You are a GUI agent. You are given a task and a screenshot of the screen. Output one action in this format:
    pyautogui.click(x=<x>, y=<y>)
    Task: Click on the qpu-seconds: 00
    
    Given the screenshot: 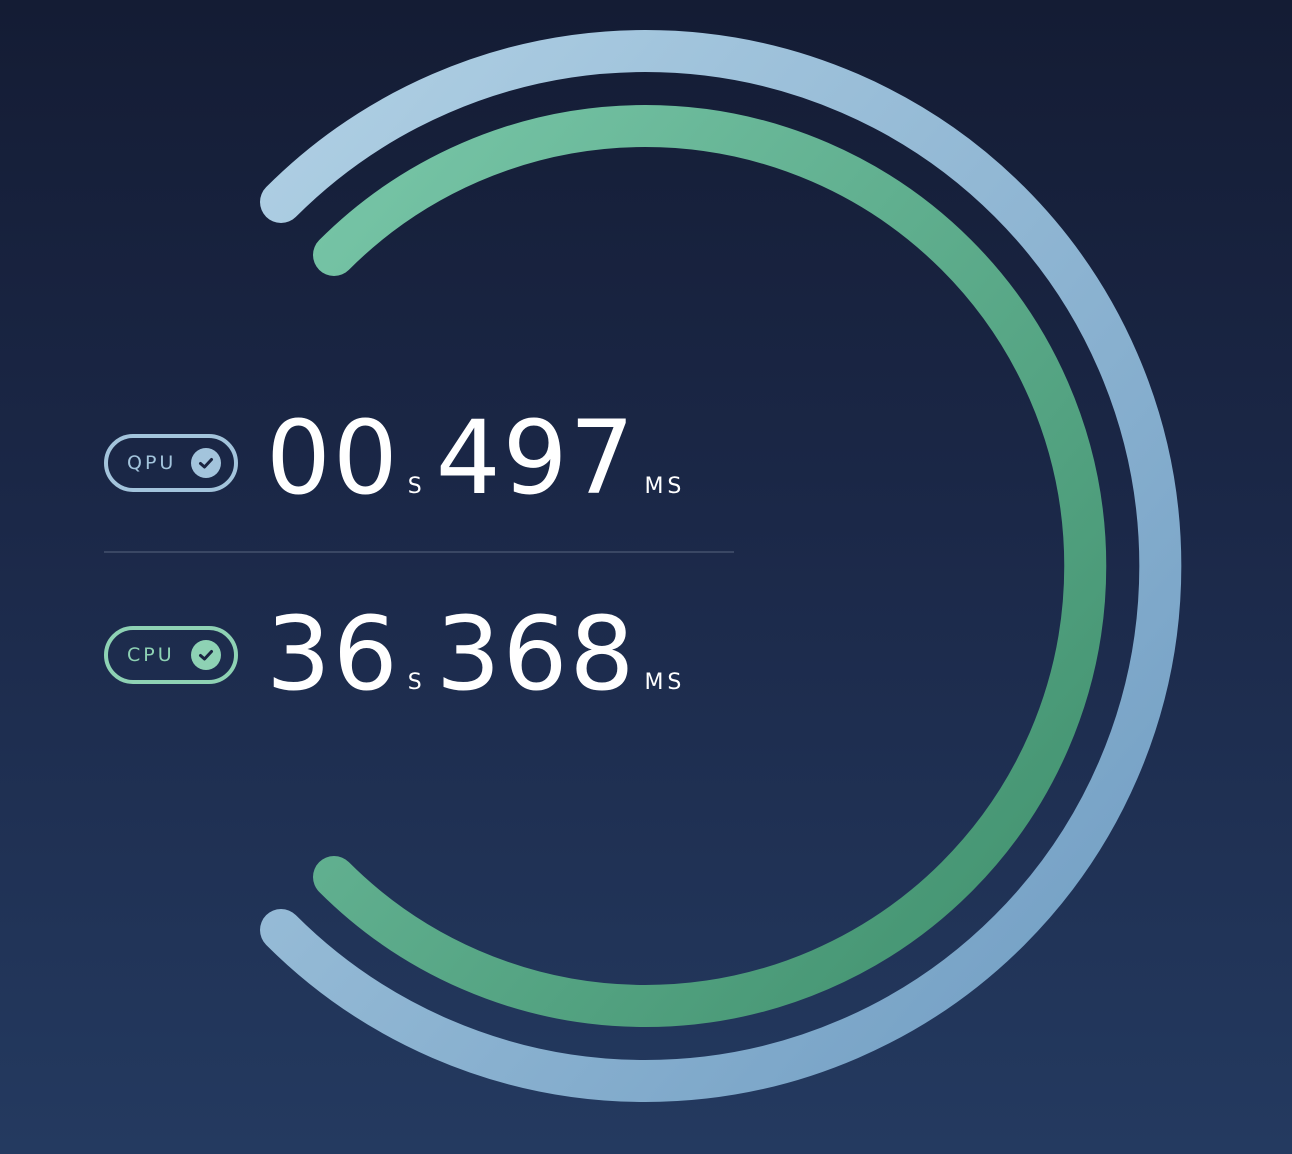 What is the action you would take?
    pyautogui.click(x=333, y=458)
    